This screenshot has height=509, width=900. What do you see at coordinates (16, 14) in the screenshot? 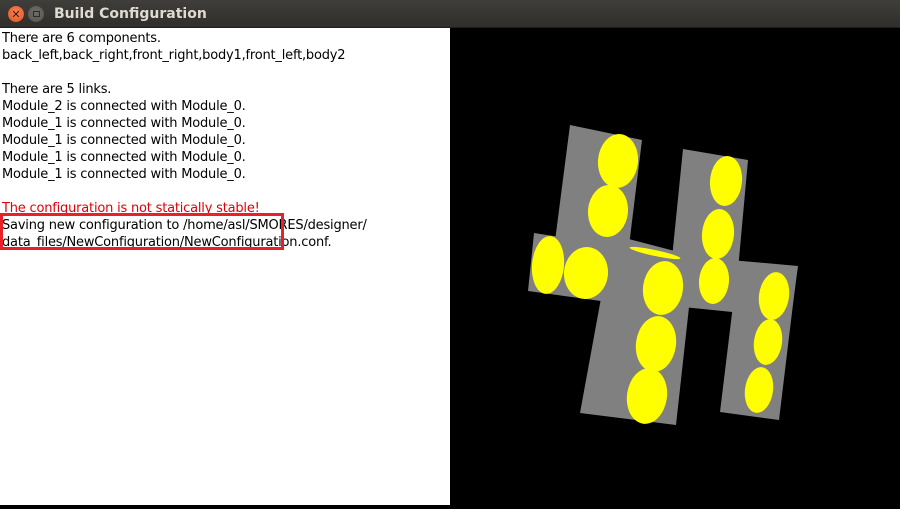
I see `close-icon: ✕` at bounding box center [16, 14].